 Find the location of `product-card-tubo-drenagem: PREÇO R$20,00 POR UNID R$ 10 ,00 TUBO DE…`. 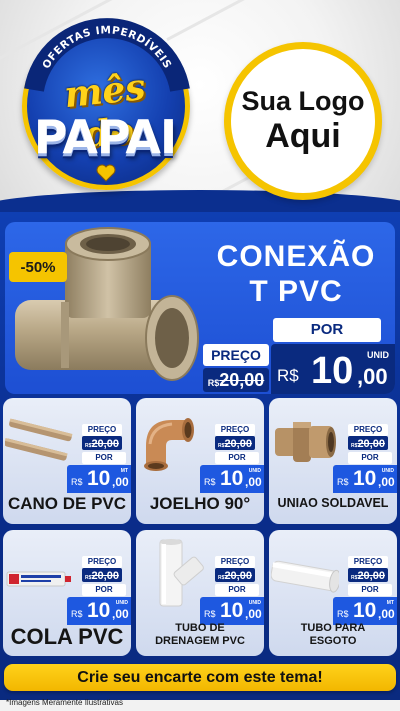

product-card-tubo-drenagem: PREÇO R$20,00 POR UNID R$ 10 ,00 TUBO DE… is located at coordinates (200, 593).